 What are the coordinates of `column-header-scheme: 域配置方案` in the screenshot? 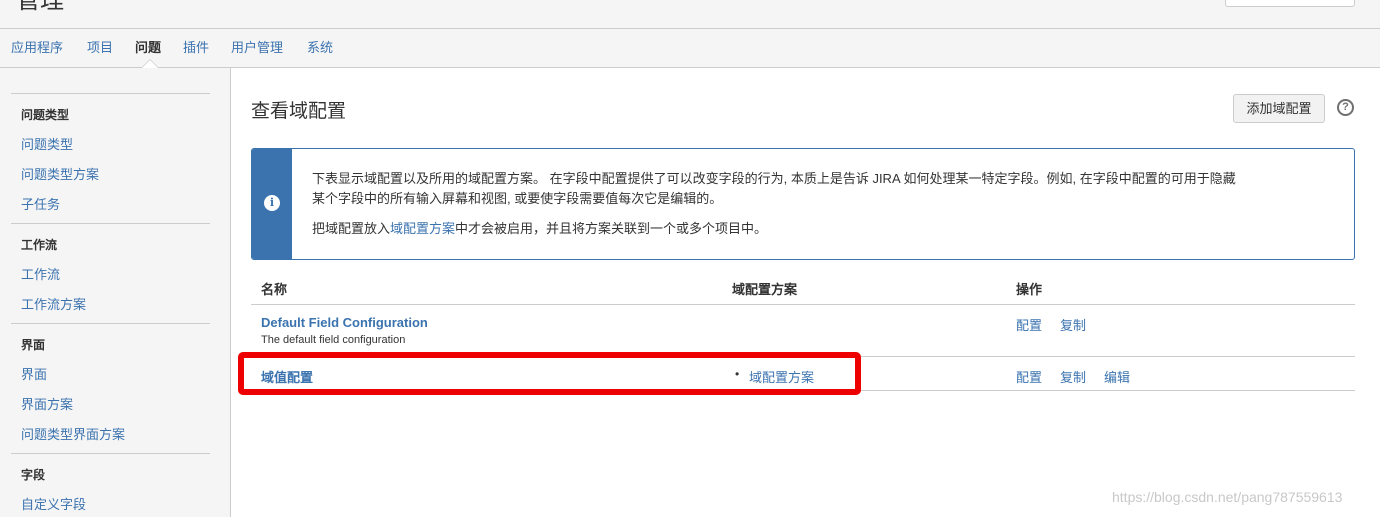 It's located at (765, 289).